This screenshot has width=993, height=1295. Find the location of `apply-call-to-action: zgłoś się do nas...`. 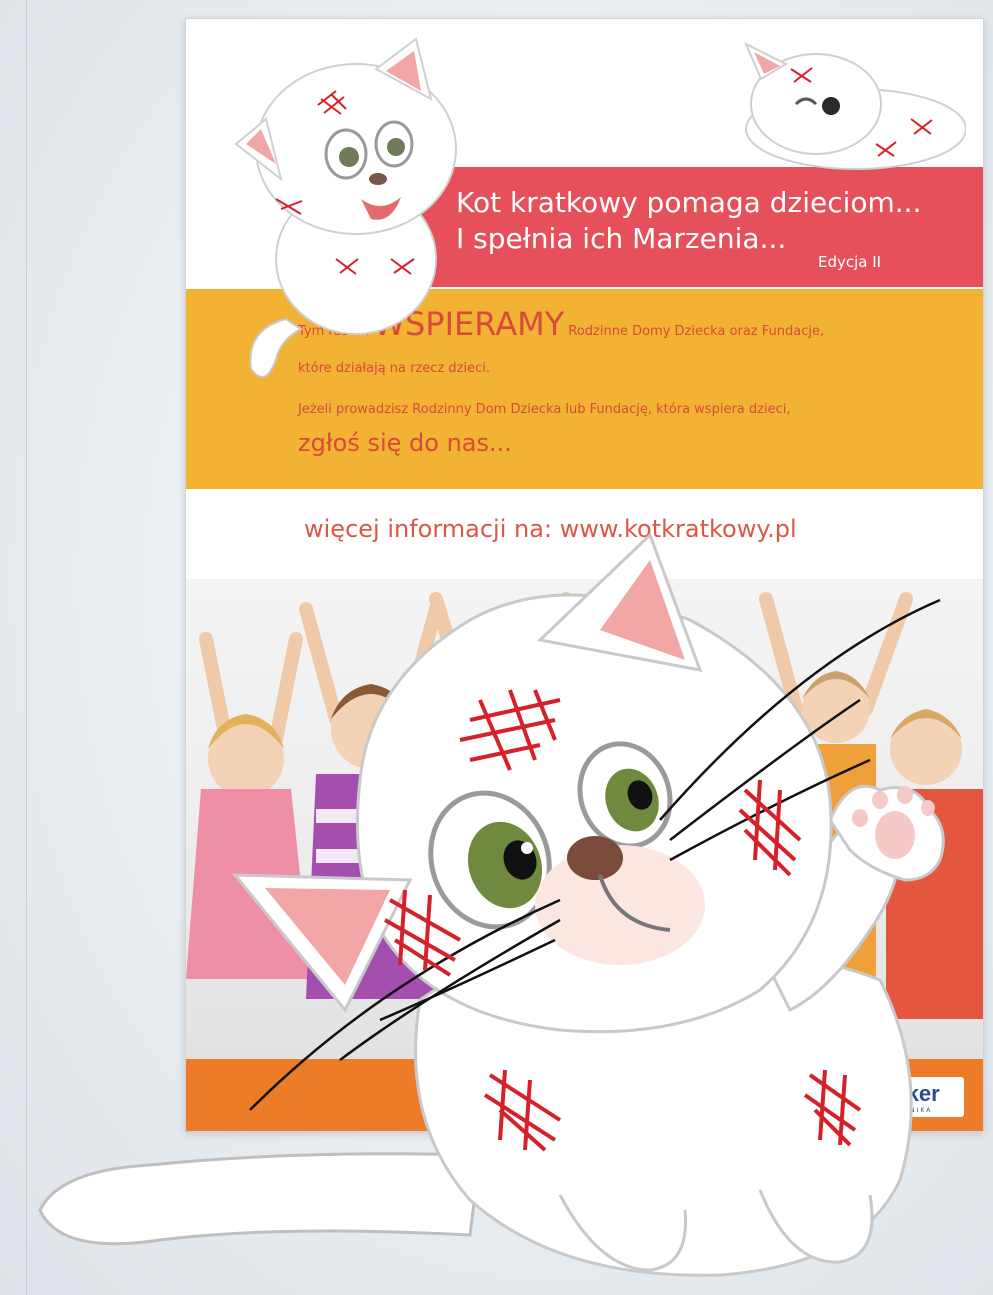

apply-call-to-action: zgłoś się do nas... is located at coordinates (405, 443).